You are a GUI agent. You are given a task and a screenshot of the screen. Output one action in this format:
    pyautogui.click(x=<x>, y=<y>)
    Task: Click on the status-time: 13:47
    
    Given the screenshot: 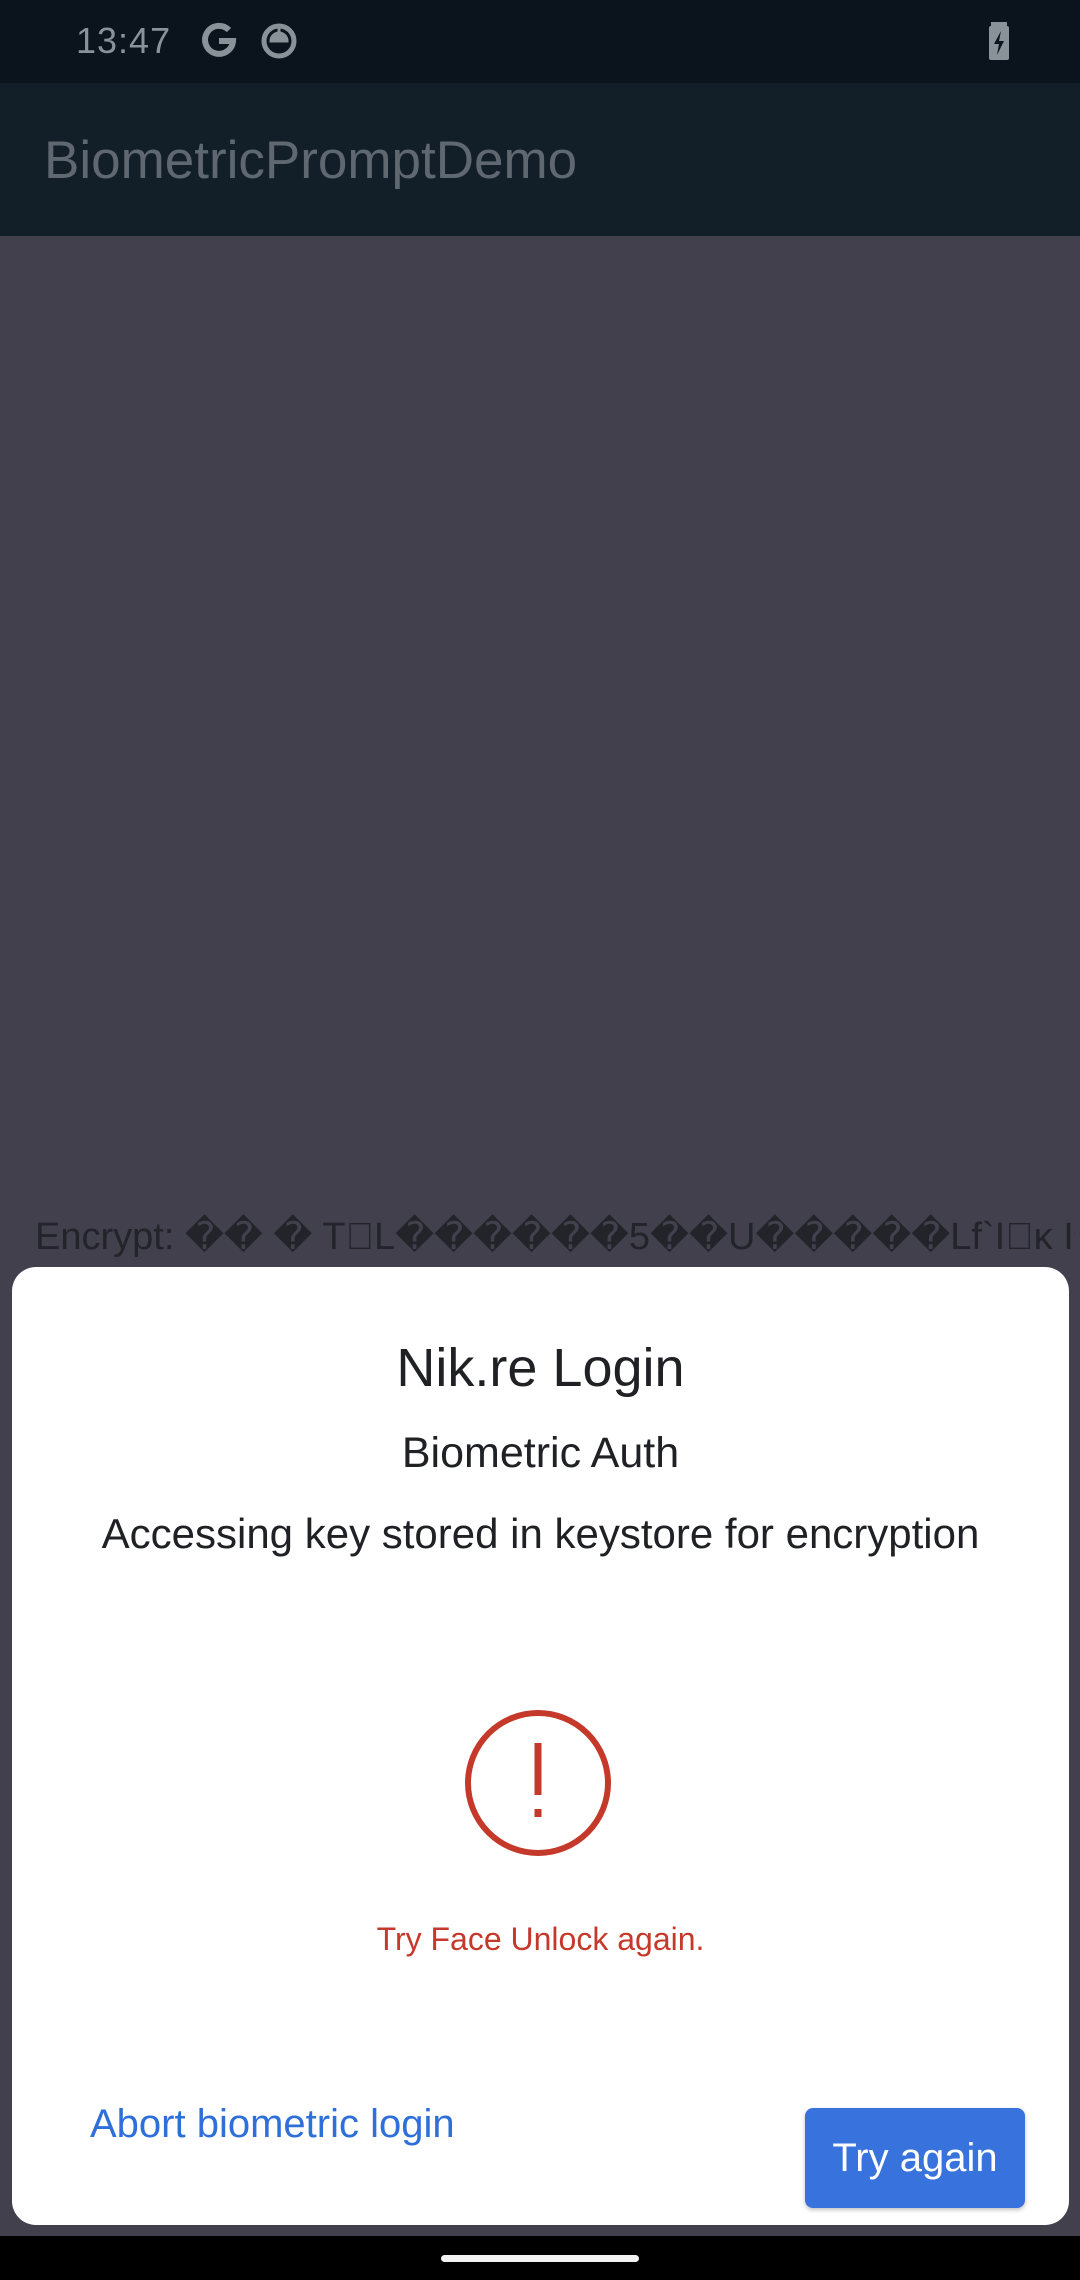 What is the action you would take?
    pyautogui.click(x=124, y=40)
    